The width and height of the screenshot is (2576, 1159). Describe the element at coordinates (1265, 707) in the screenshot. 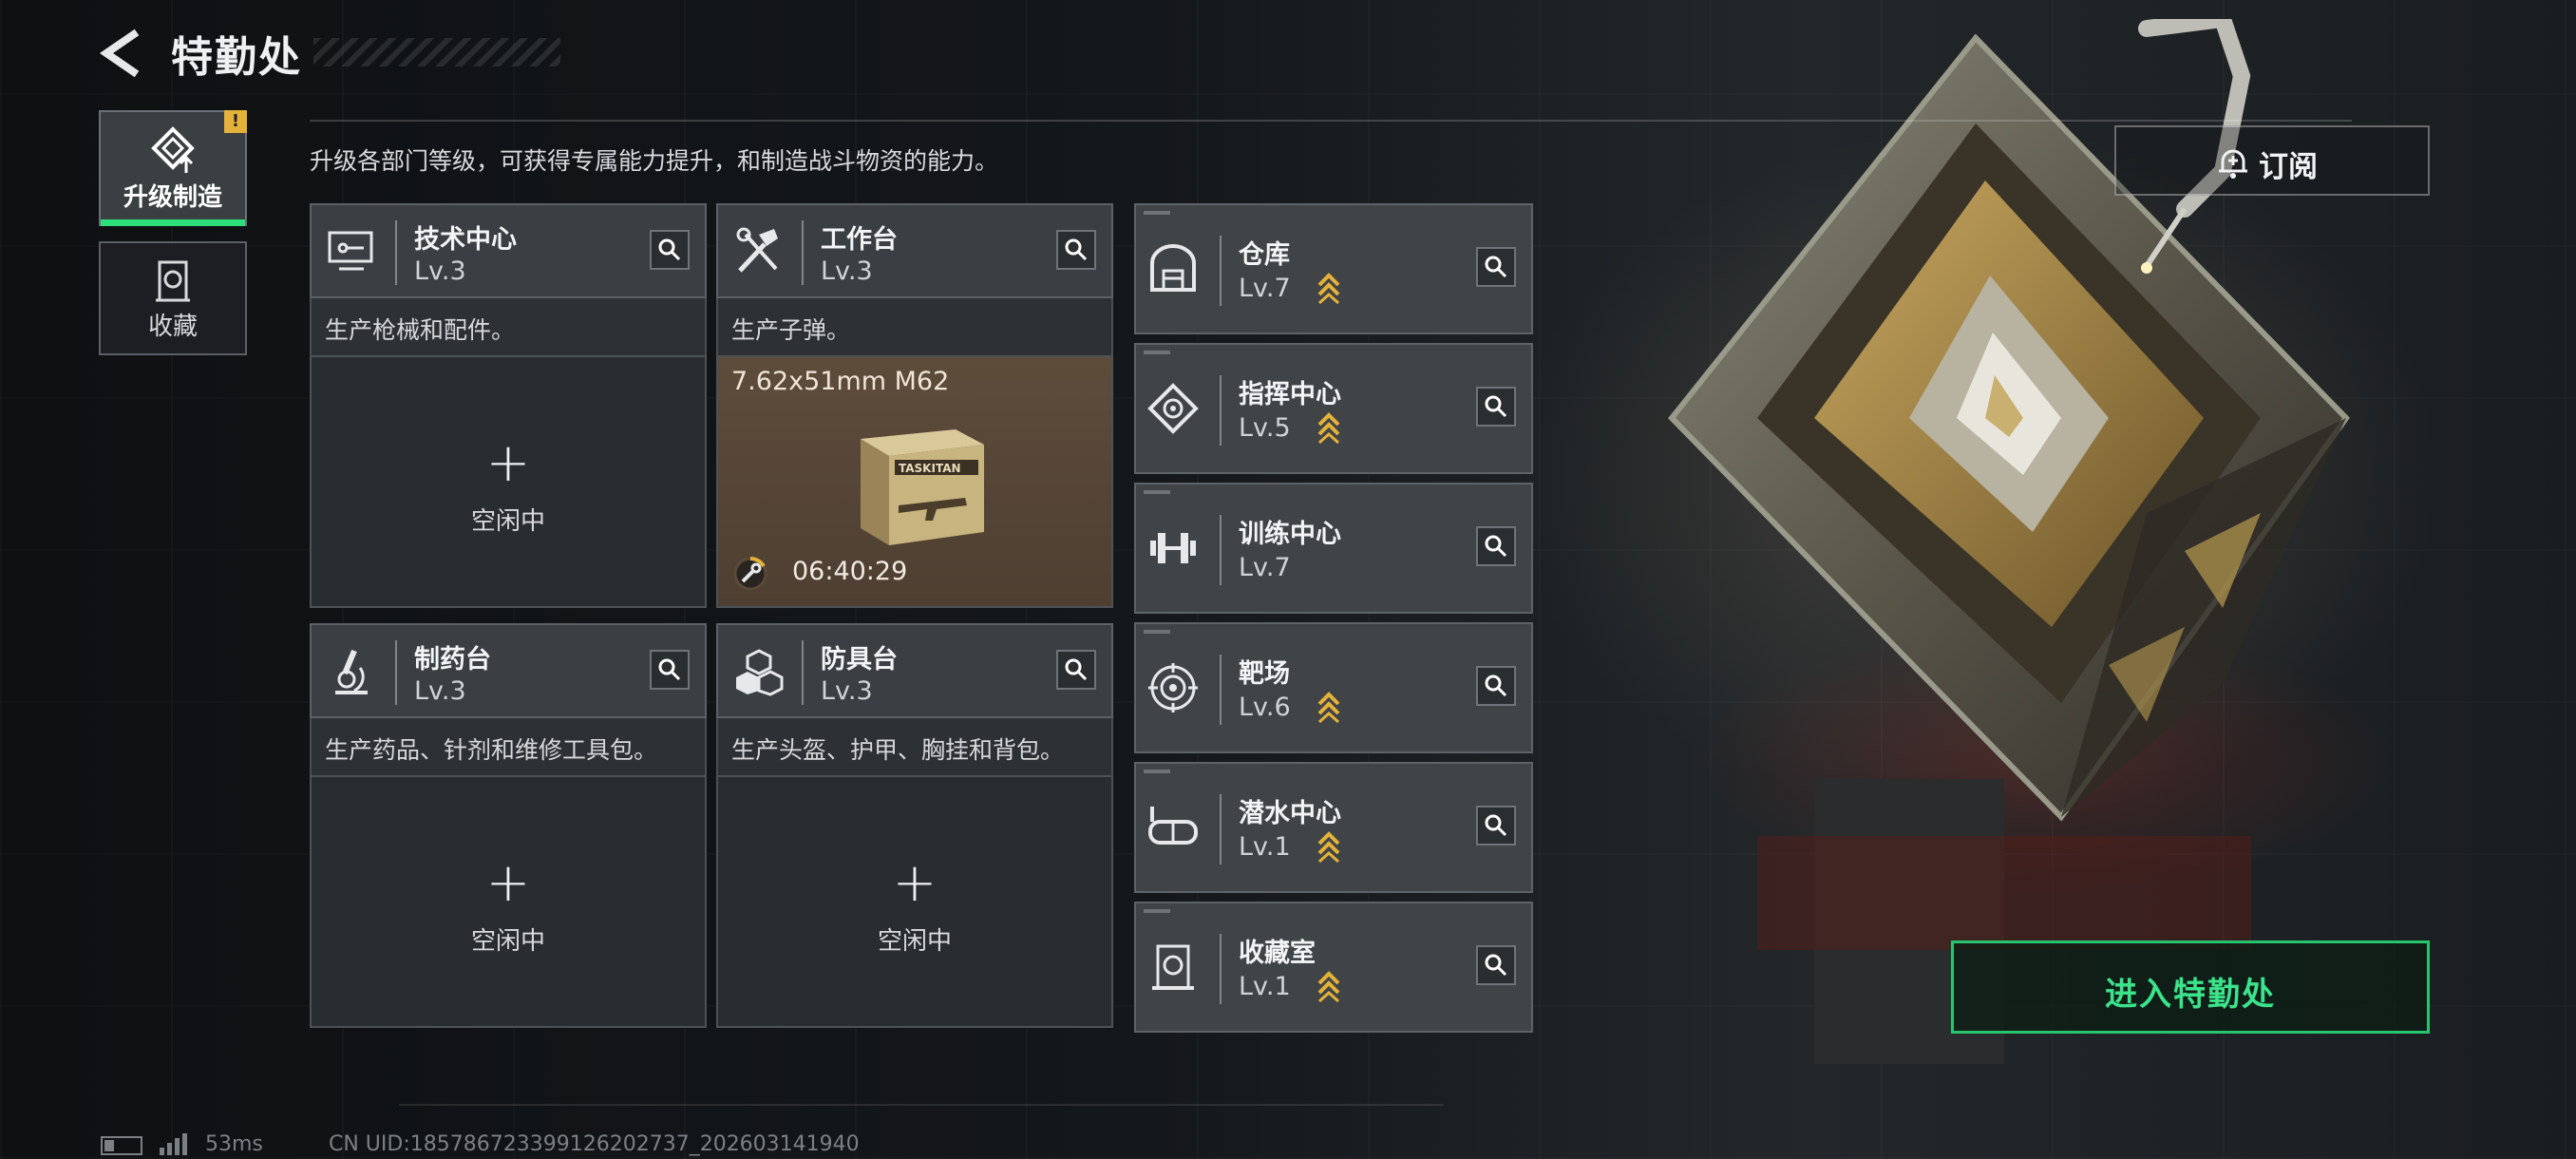

I see `facility-level: Lv.6` at that location.